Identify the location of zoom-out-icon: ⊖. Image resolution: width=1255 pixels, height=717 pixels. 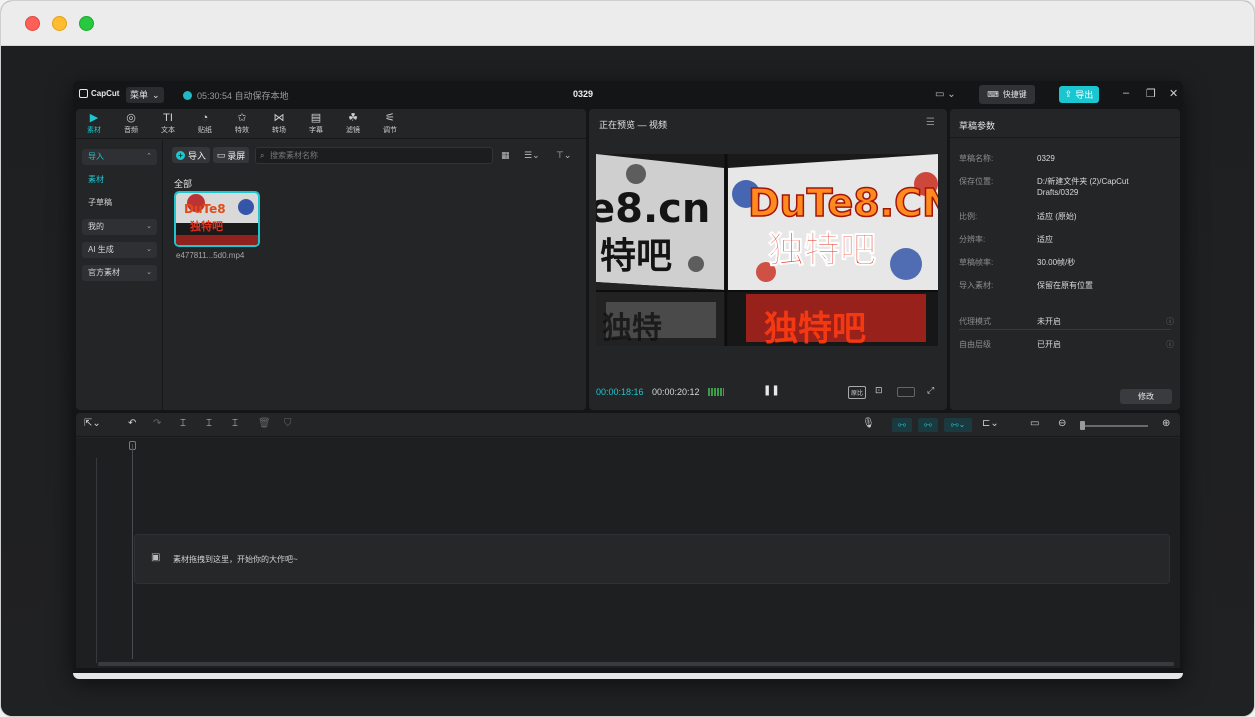
(1062, 423).